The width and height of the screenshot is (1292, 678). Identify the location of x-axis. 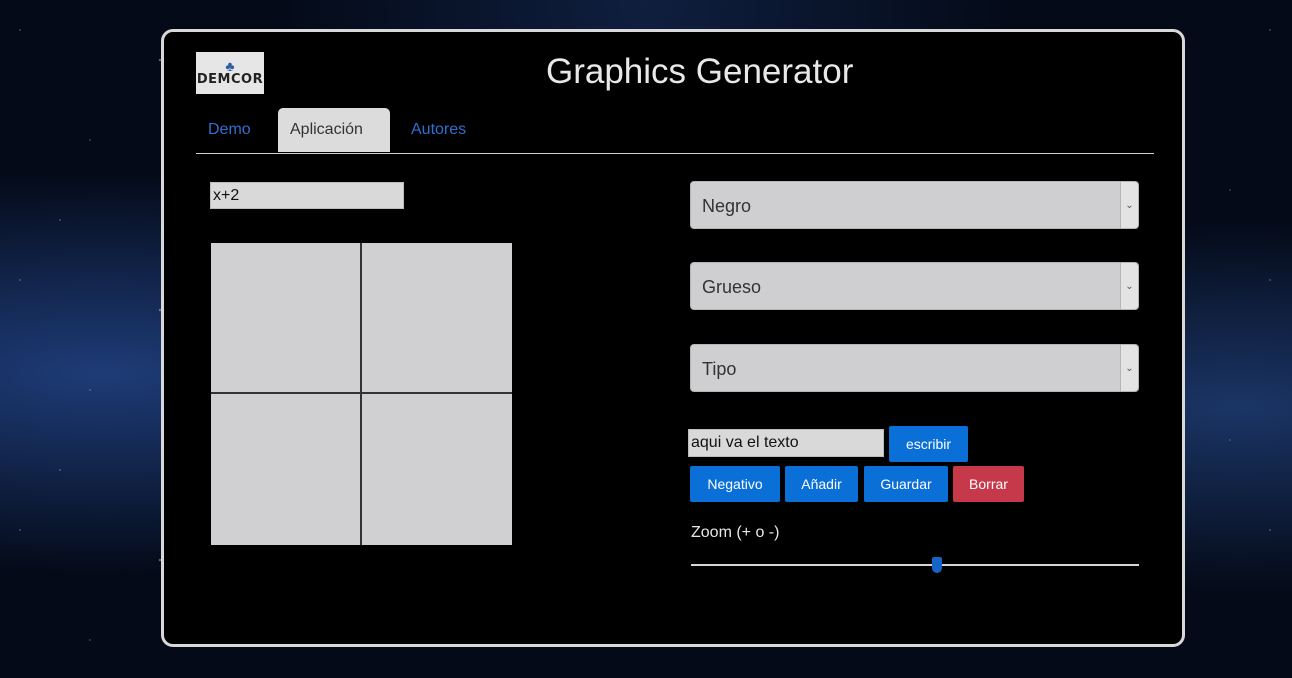
(361, 393).